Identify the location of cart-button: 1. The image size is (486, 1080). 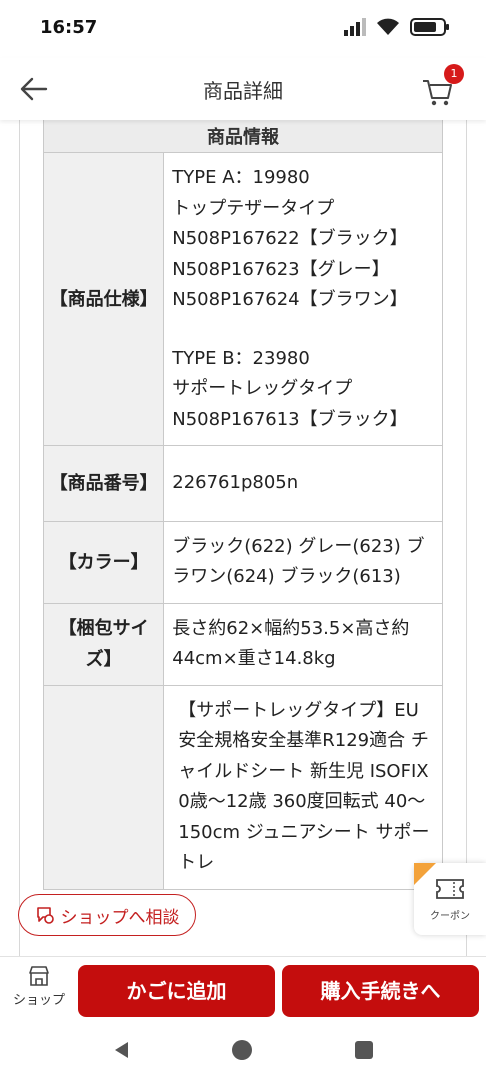
(442, 87).